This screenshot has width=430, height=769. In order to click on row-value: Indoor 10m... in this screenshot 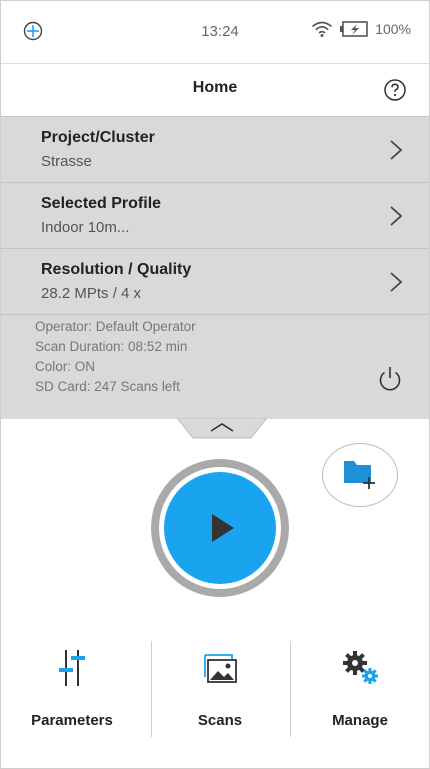, I will do `click(85, 227)`.